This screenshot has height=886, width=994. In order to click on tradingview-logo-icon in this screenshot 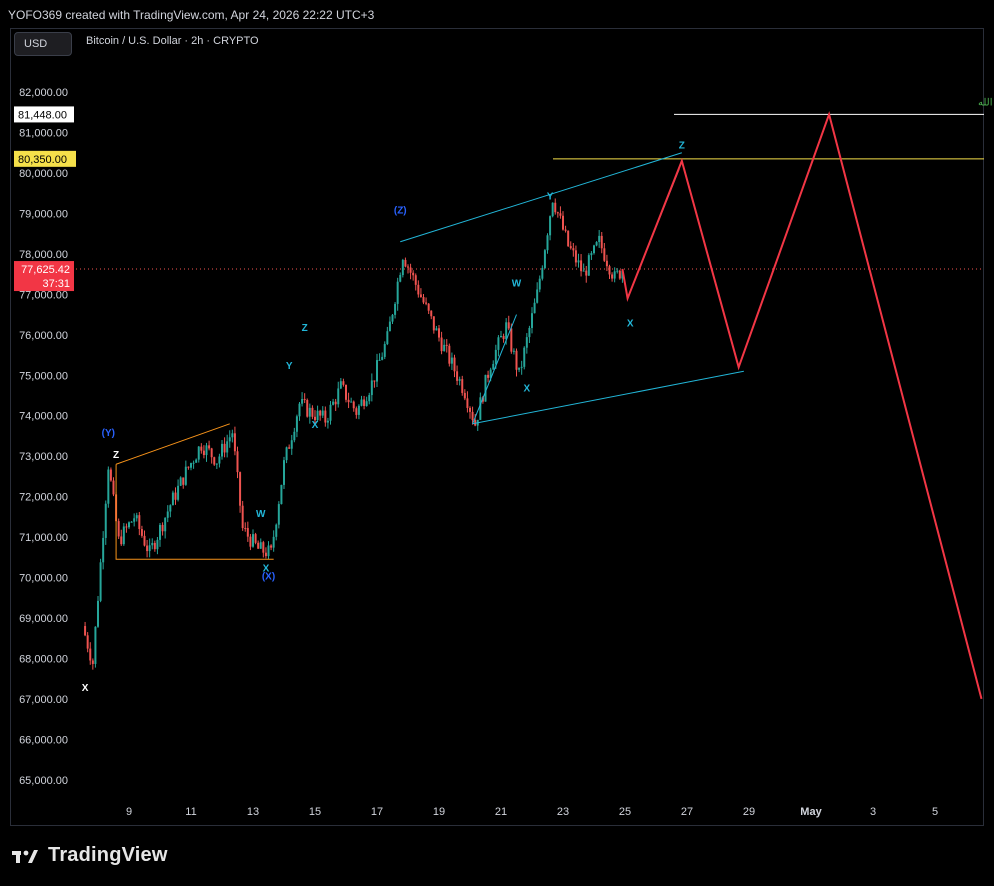, I will do `click(25, 856)`.